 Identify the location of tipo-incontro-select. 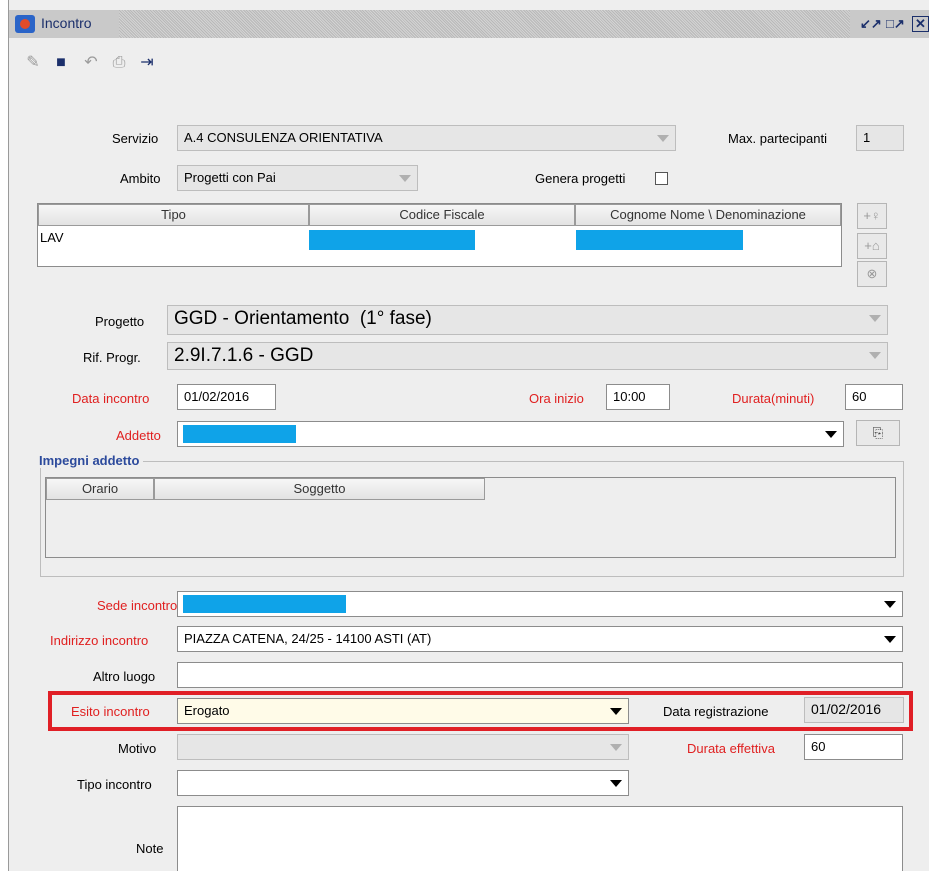
(403, 783).